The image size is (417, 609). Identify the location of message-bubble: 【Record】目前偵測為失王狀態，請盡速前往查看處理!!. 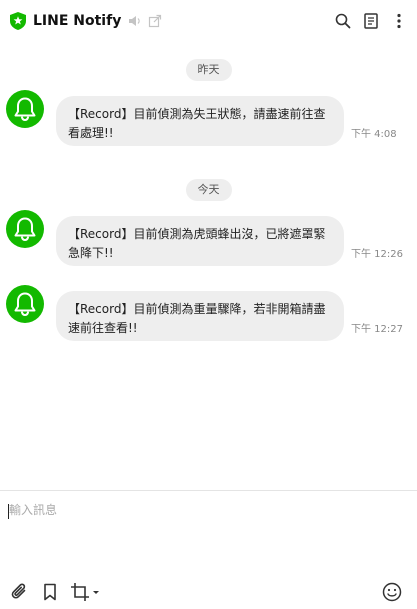
(200, 121).